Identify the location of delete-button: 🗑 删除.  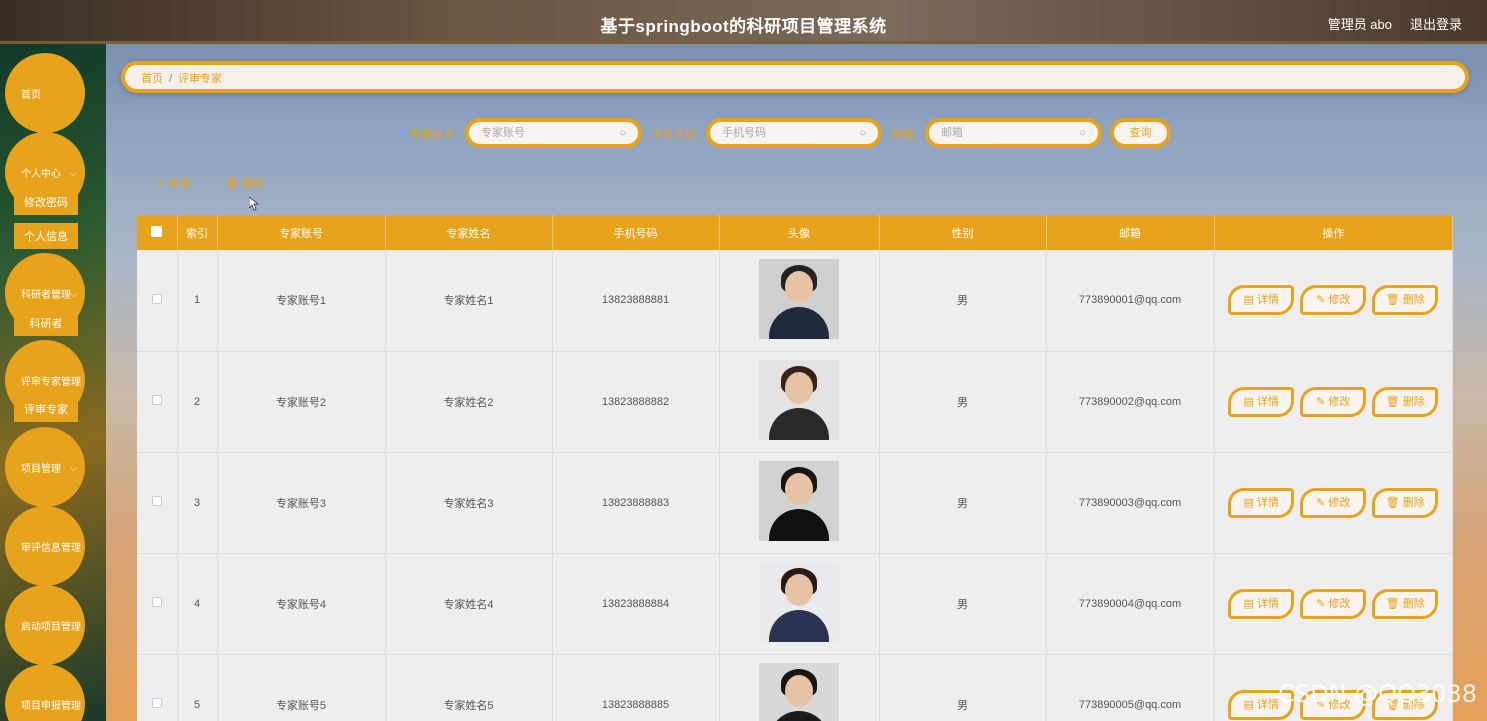
(244, 183).